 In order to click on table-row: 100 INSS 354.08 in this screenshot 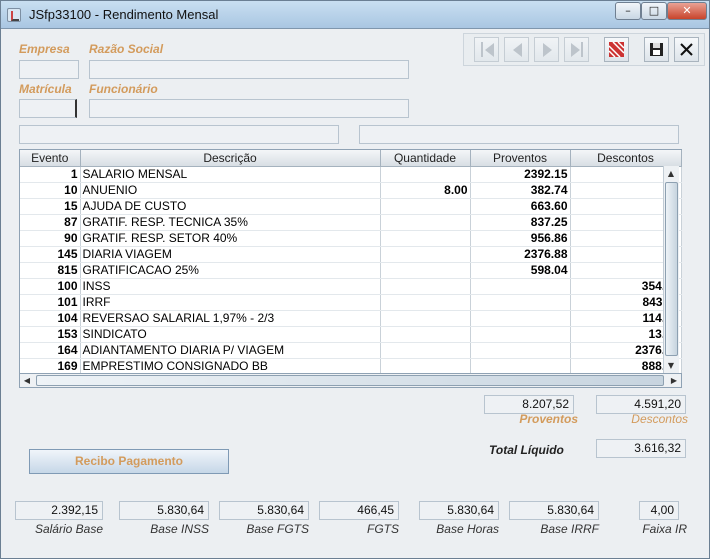, I will do `click(351, 286)`.